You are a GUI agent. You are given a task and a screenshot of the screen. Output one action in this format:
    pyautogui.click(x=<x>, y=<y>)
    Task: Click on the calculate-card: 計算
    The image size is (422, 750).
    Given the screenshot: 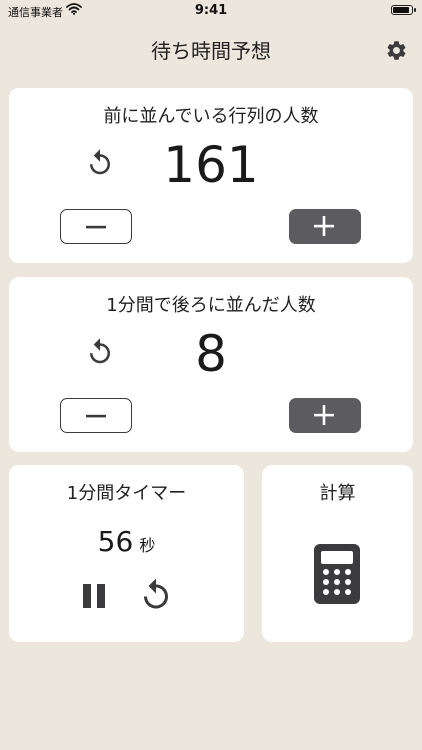 What is the action you would take?
    pyautogui.click(x=337, y=553)
    